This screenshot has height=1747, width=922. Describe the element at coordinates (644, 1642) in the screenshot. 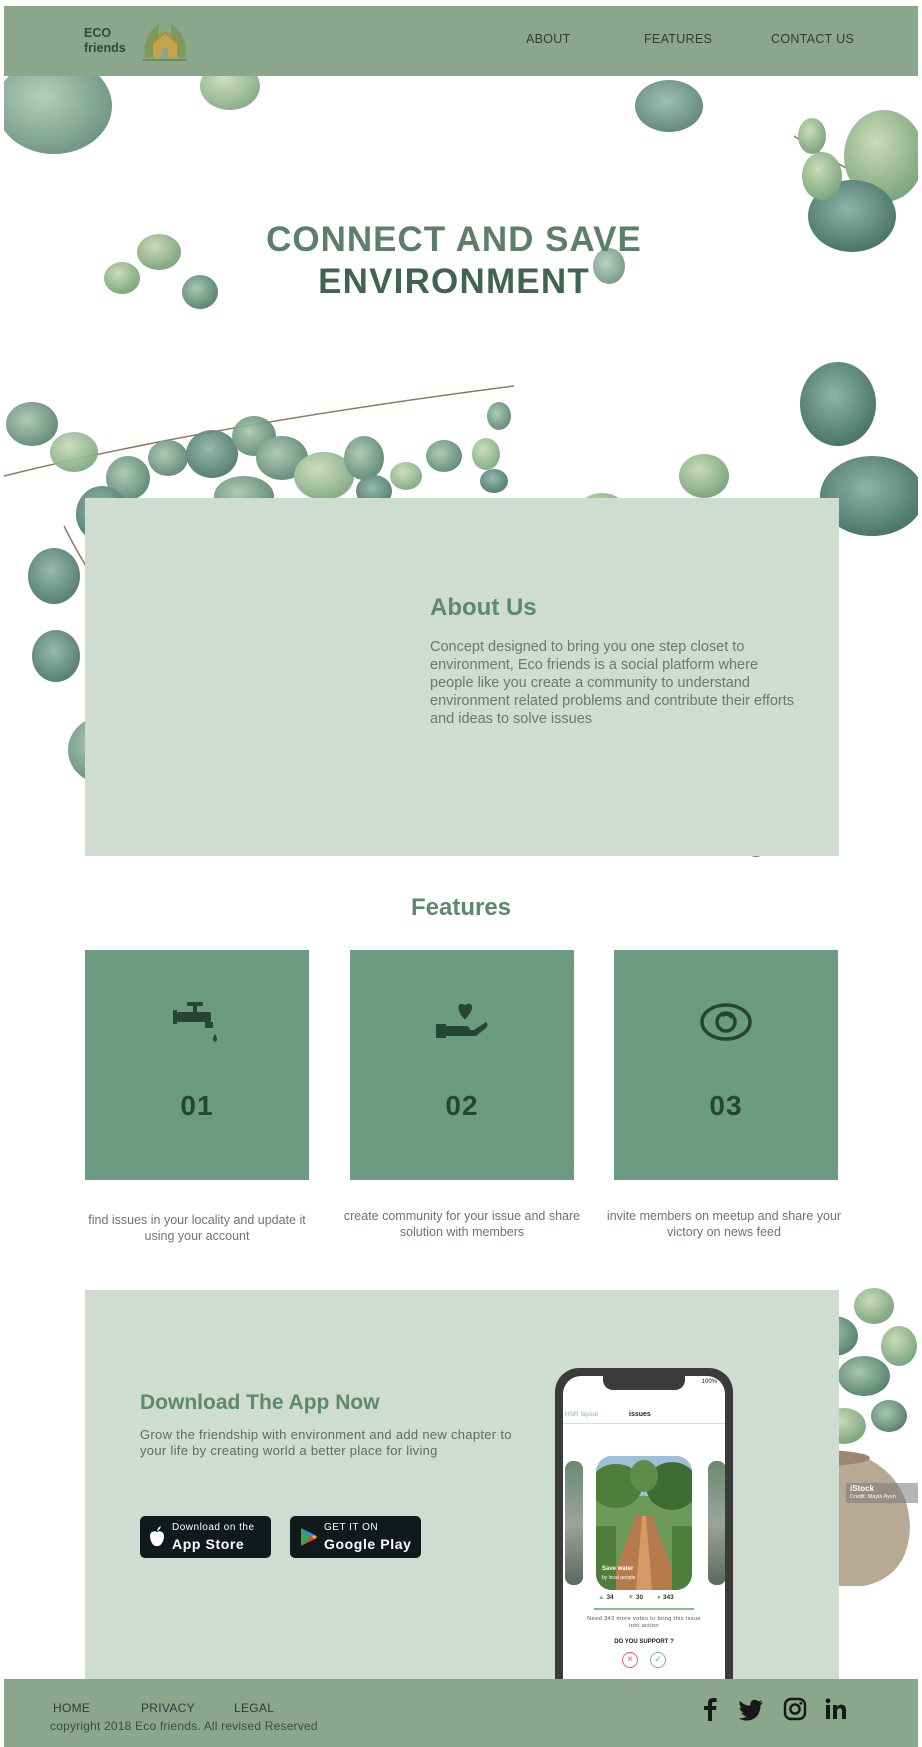

I see `phone-support-question: DO YOU SUPPORT ?` at that location.